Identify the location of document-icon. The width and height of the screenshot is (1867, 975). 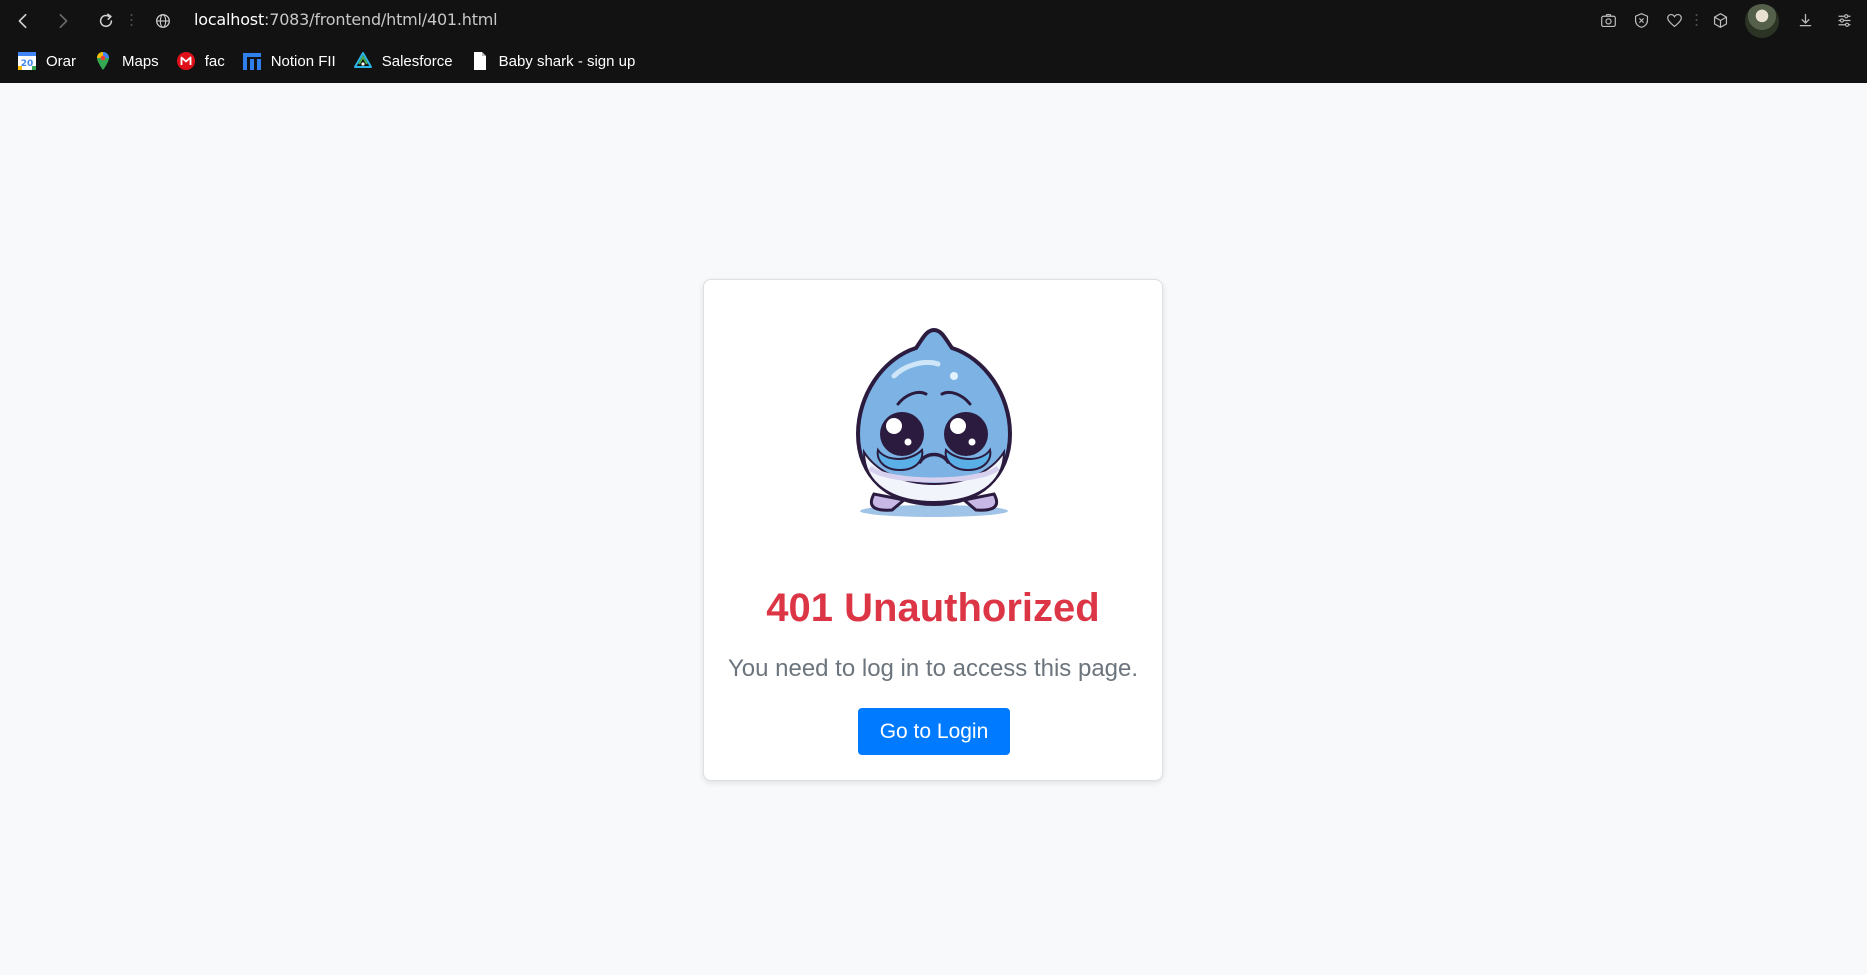
(480, 61).